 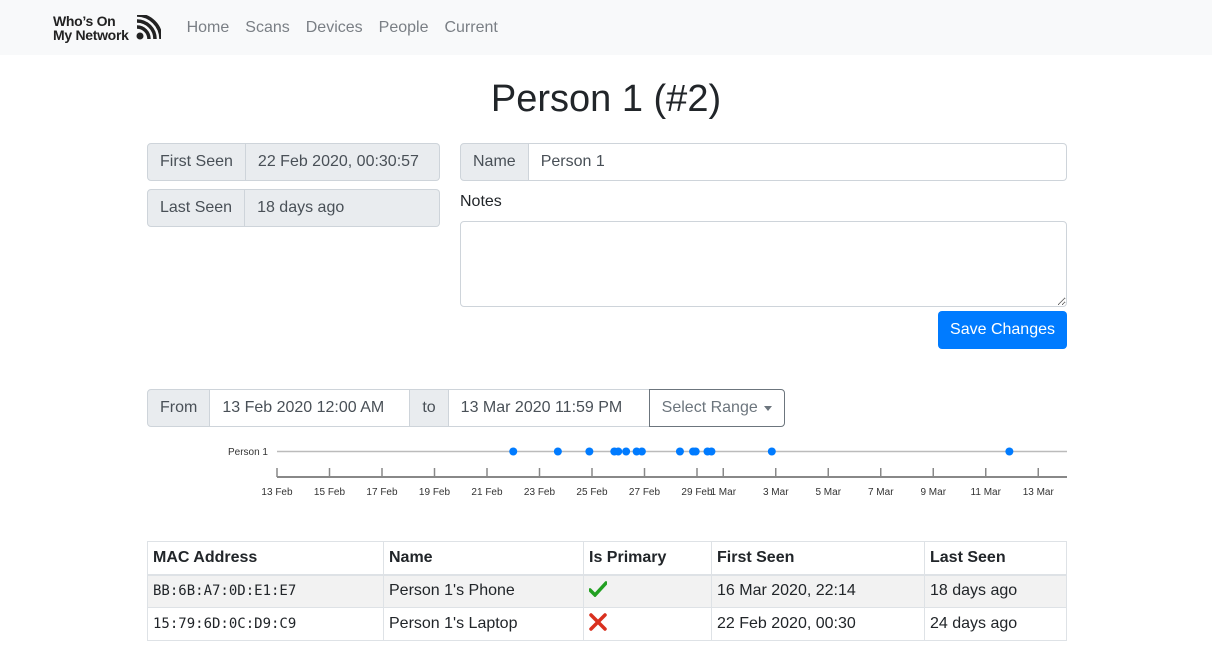 I want to click on col-mac: MAC Address, so click(x=265, y=558).